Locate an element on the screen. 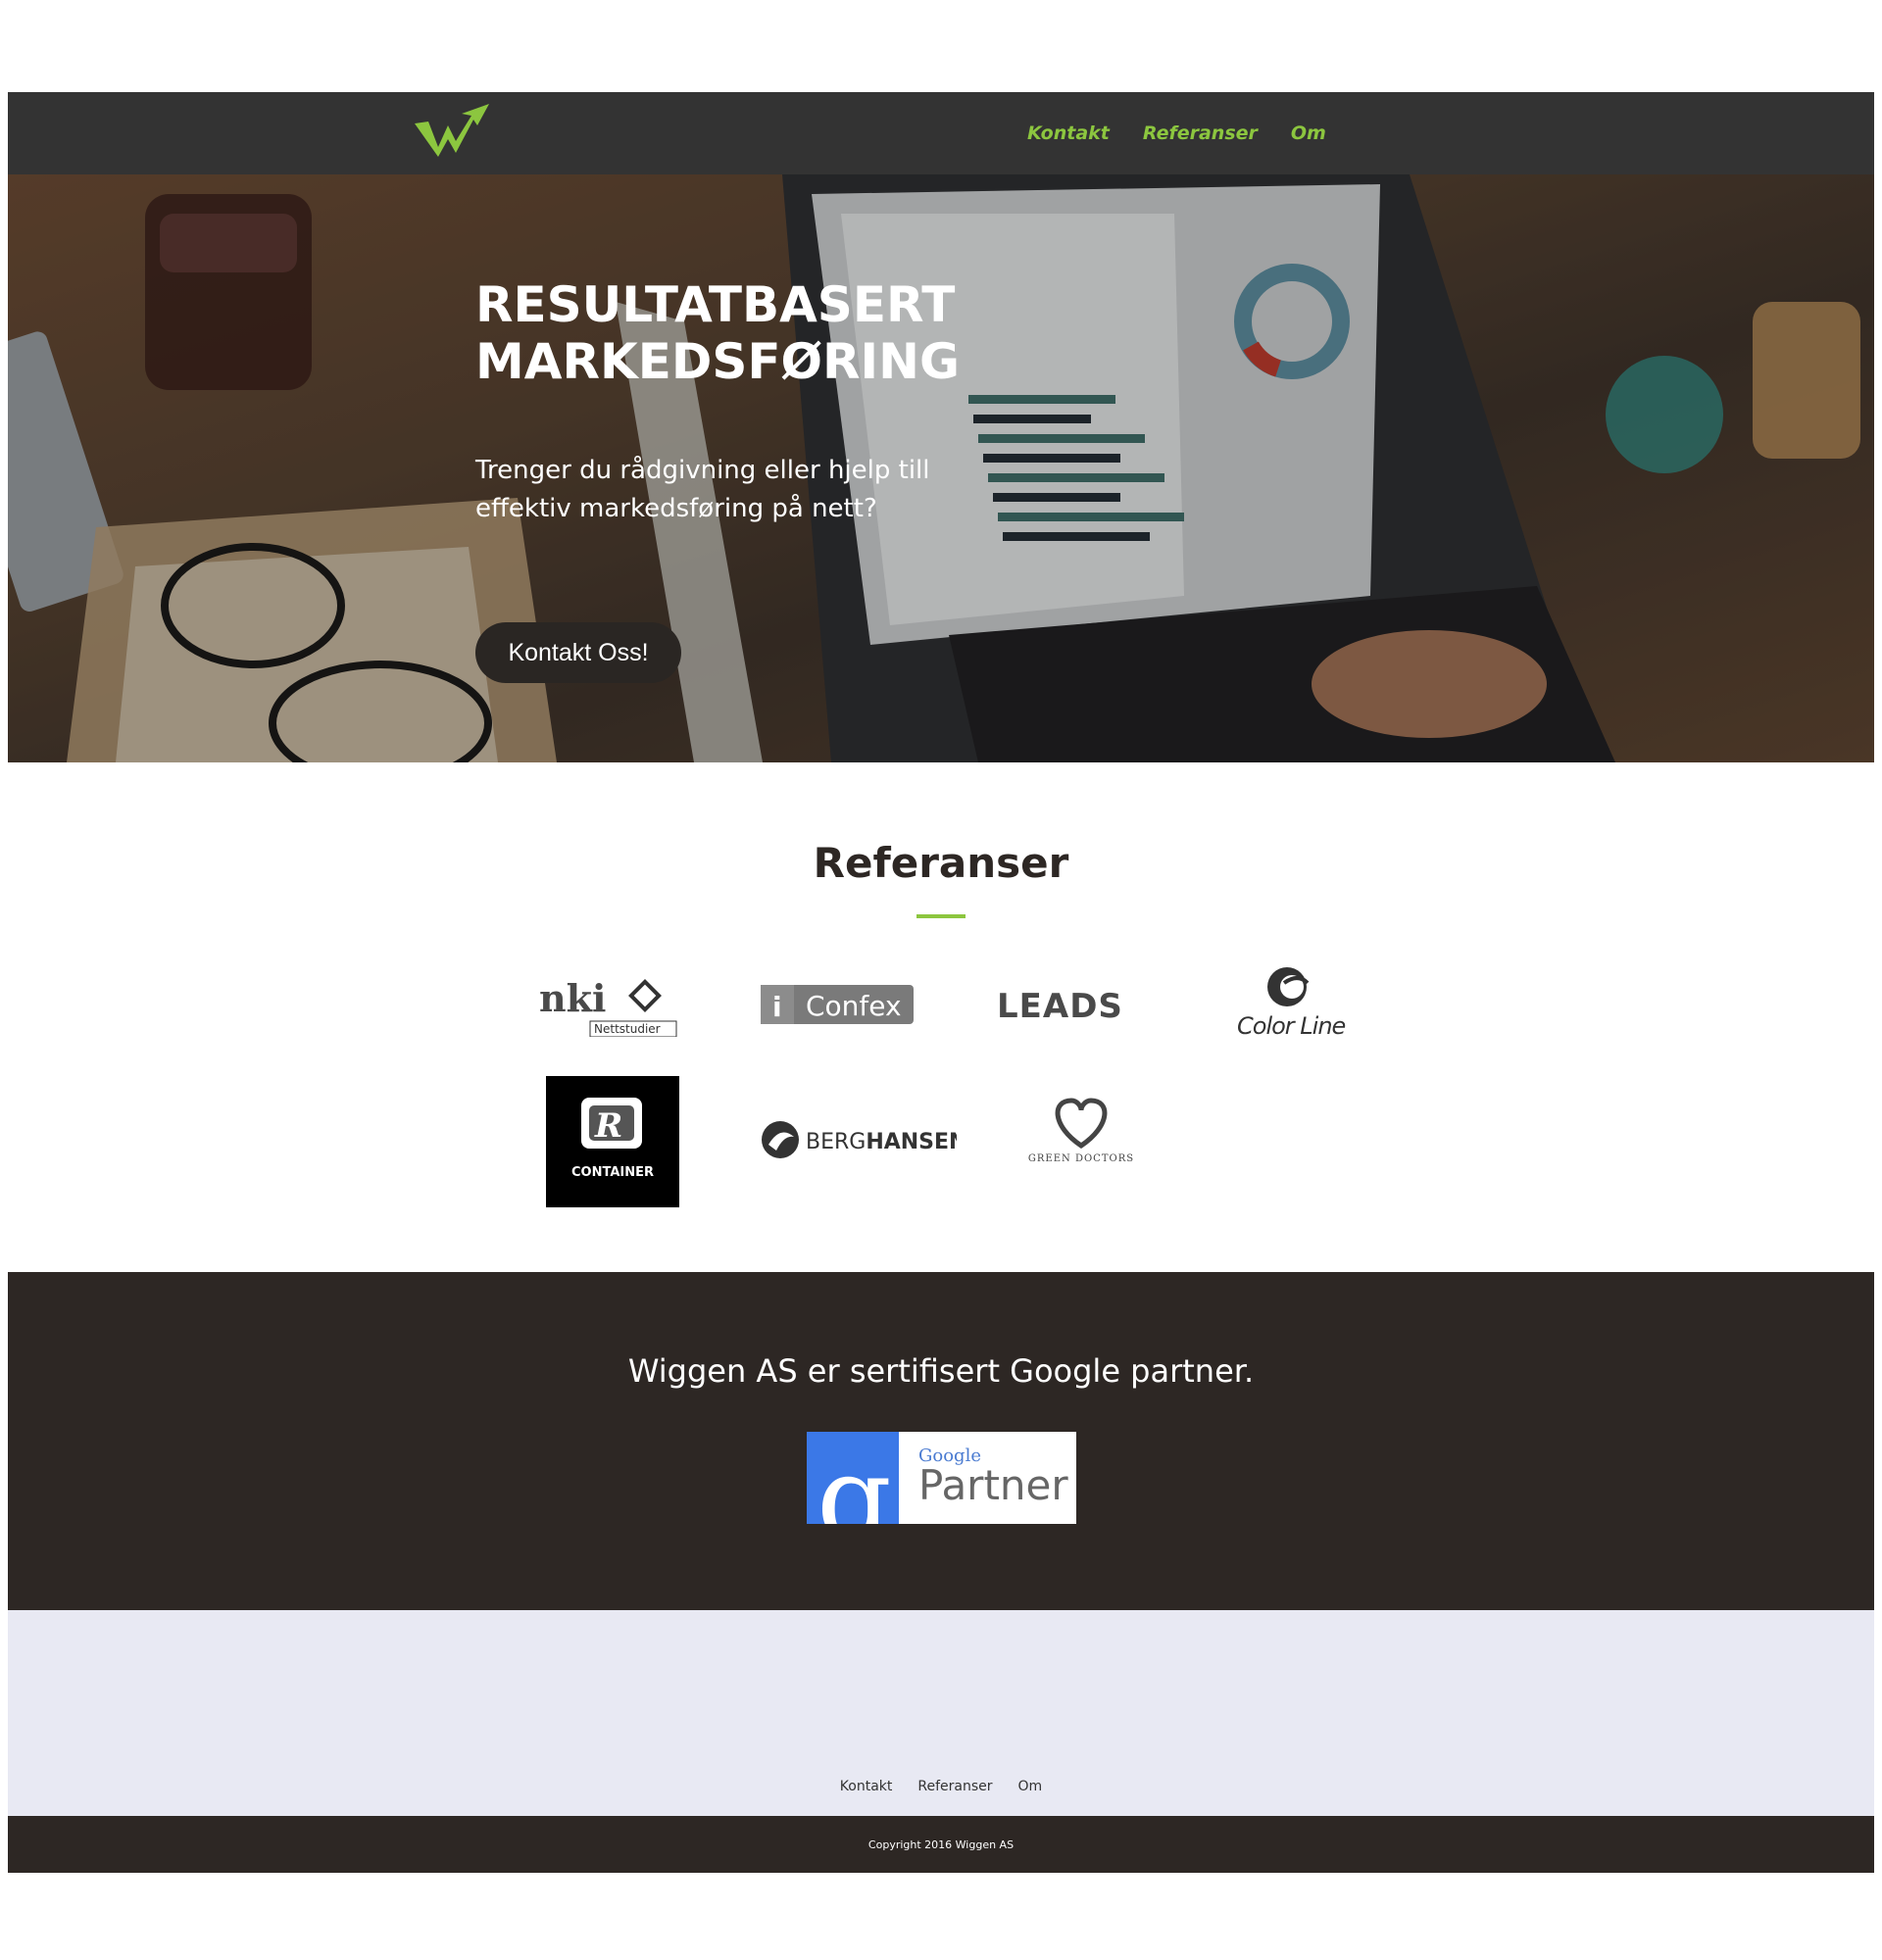 This screenshot has width=1882, height=1960. hero-title: RESULTATBASERT MARKEDSFØRING is located at coordinates (730, 333).